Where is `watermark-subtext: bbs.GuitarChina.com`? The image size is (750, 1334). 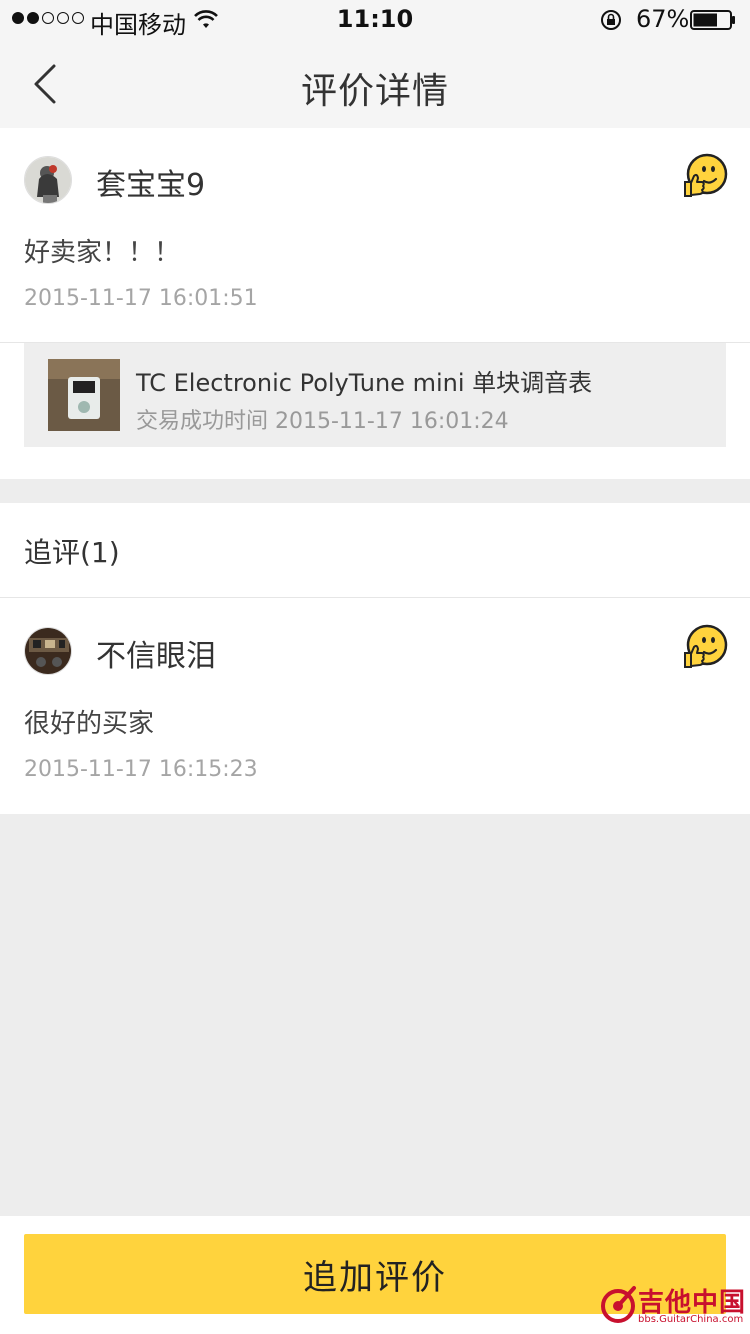 watermark-subtext: bbs.GuitarChina.com is located at coordinates (691, 1319).